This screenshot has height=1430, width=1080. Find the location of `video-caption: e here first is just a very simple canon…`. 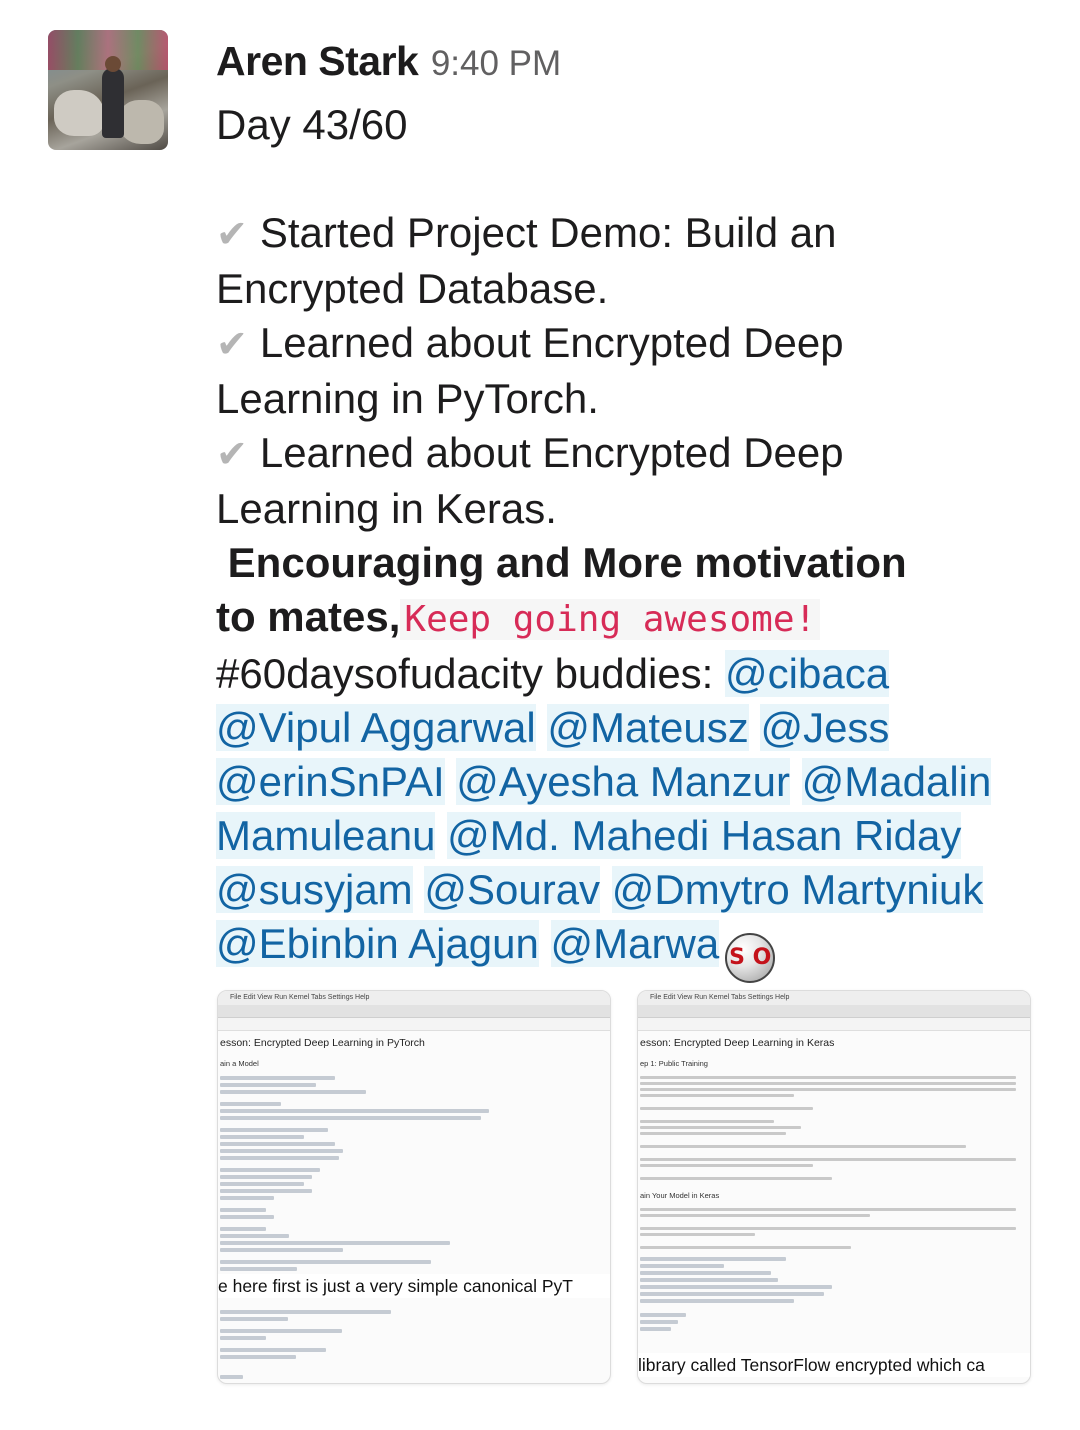

video-caption: e here first is just a very simple canon… is located at coordinates (414, 1286).